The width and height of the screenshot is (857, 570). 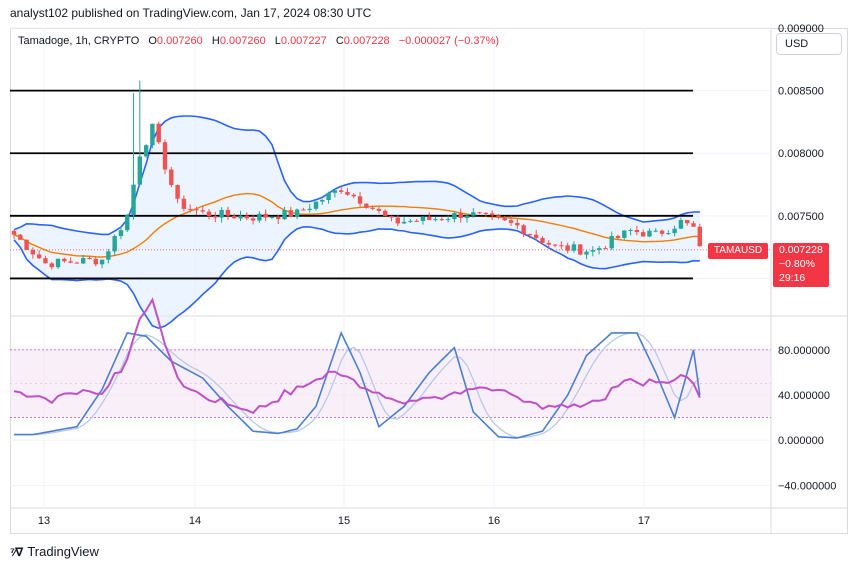 I want to click on price-tick-label: 0.007500, so click(x=801, y=217).